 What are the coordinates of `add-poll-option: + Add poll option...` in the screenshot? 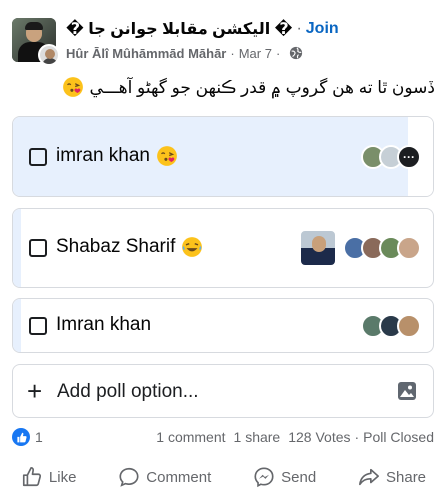 It's located at (223, 391).